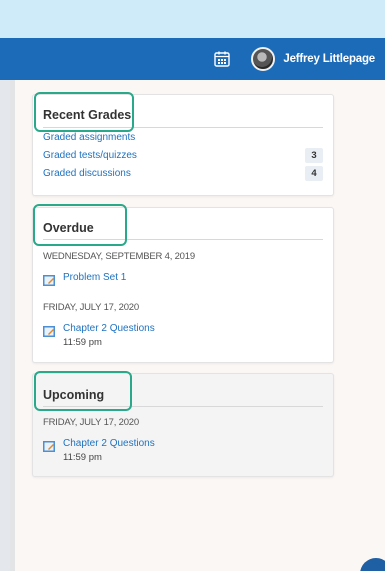 This screenshot has width=385, height=571. Describe the element at coordinates (91, 307) in the screenshot. I see `overdue-date-2: FRIDAY, JULY 17, 2020` at that location.